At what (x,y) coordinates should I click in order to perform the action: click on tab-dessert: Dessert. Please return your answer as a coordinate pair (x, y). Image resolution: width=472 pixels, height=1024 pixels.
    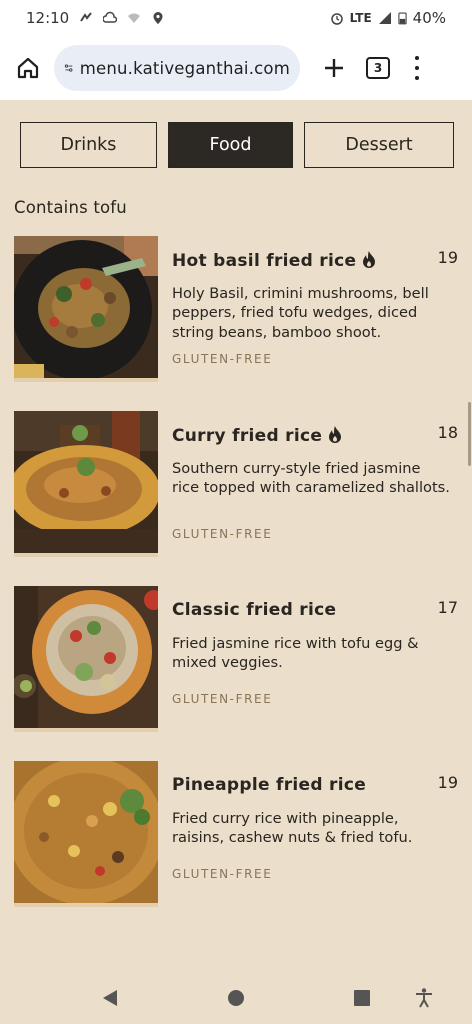
    Looking at the image, I should click on (379, 145).